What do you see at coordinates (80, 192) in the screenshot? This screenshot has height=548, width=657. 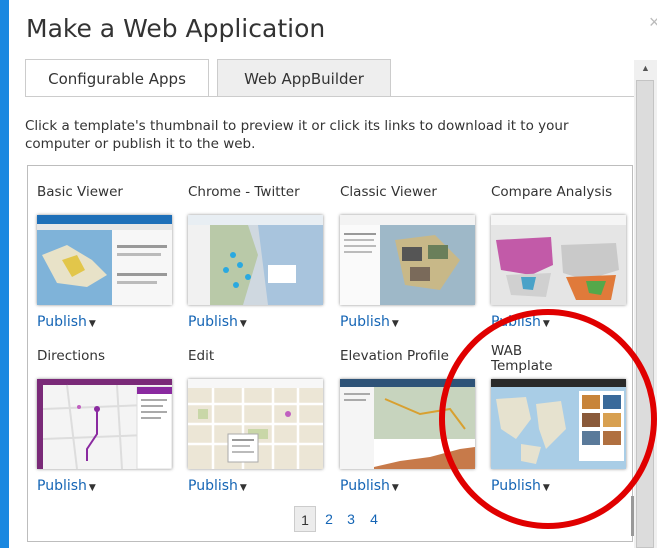 I see `template-name: Basic Viewer` at bounding box center [80, 192].